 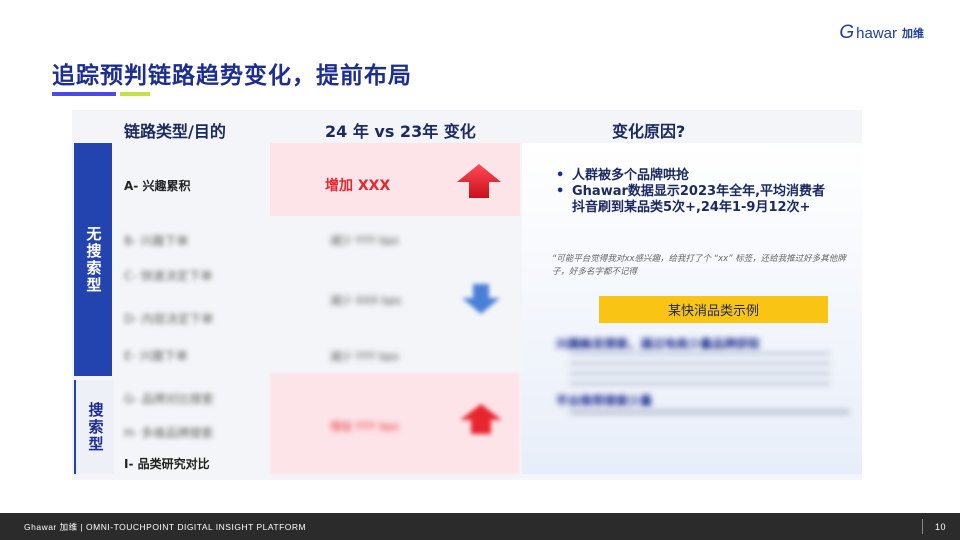 I want to click on logo-text: hawar, so click(x=876, y=33).